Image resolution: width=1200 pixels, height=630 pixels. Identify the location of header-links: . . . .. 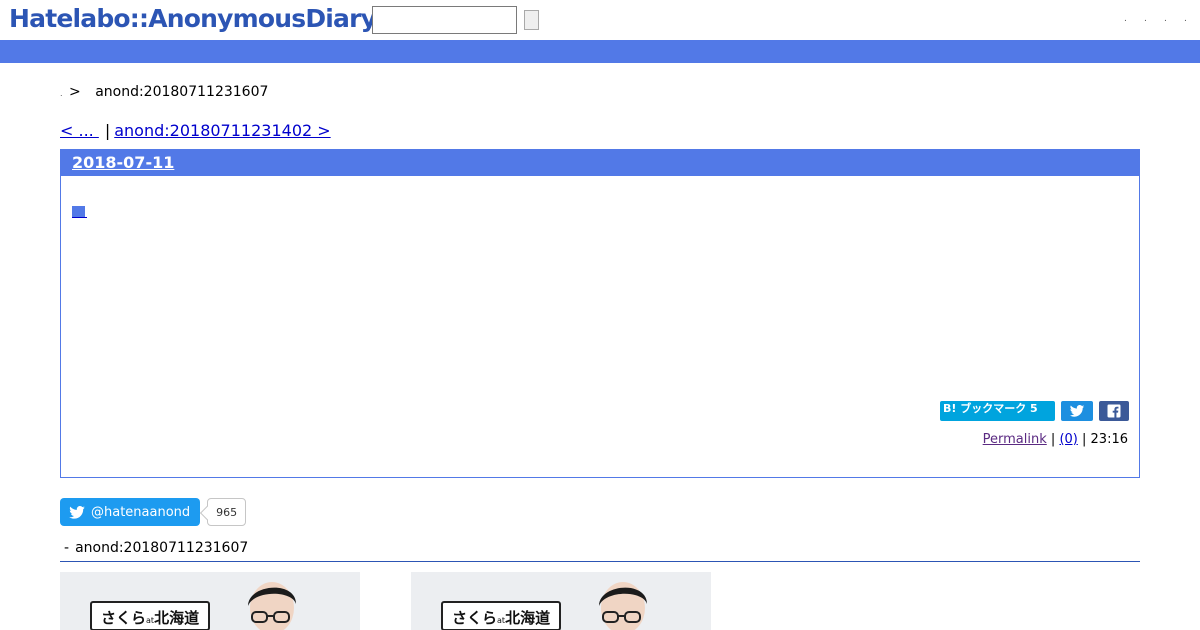
(1157, 19).